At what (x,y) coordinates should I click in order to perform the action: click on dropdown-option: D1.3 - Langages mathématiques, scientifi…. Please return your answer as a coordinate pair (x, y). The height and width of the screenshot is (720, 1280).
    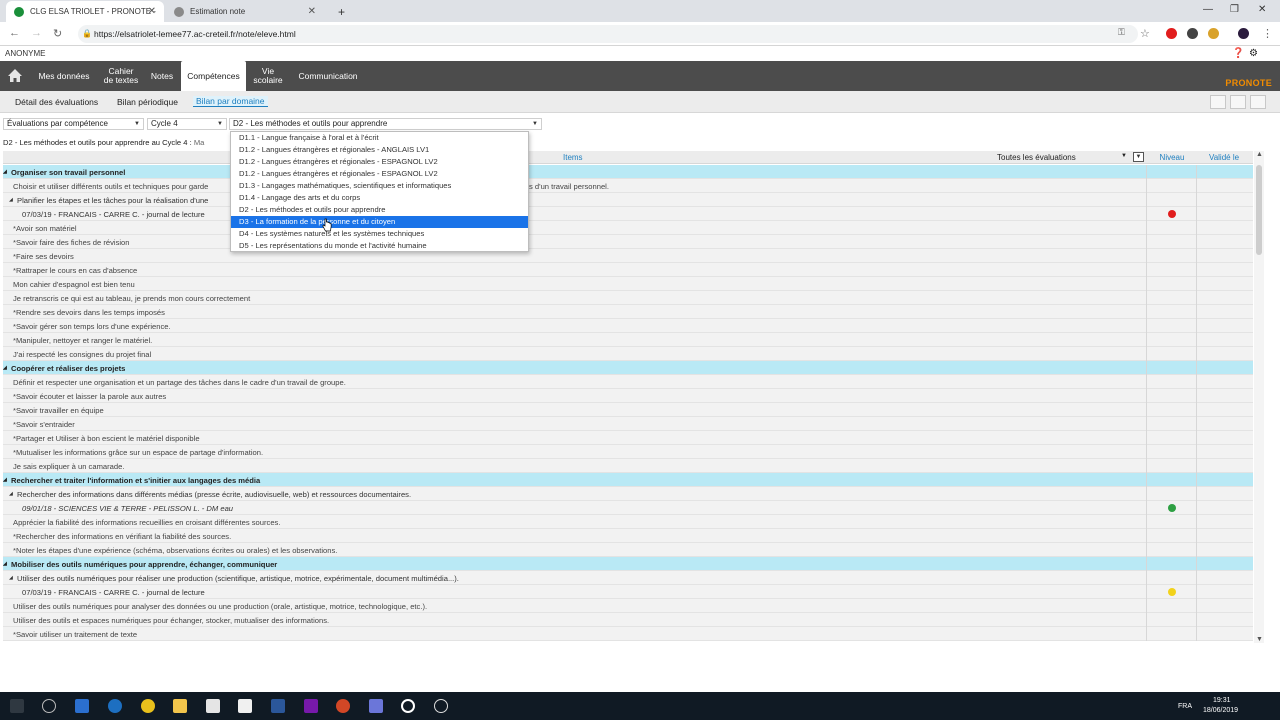
    Looking at the image, I should click on (379, 186).